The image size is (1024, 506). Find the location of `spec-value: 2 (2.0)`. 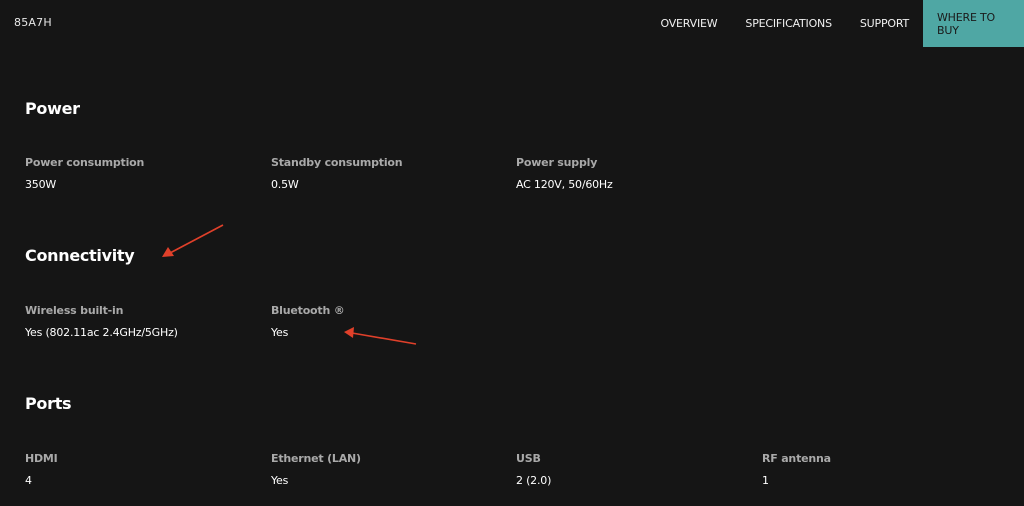

spec-value: 2 (2.0) is located at coordinates (534, 480).